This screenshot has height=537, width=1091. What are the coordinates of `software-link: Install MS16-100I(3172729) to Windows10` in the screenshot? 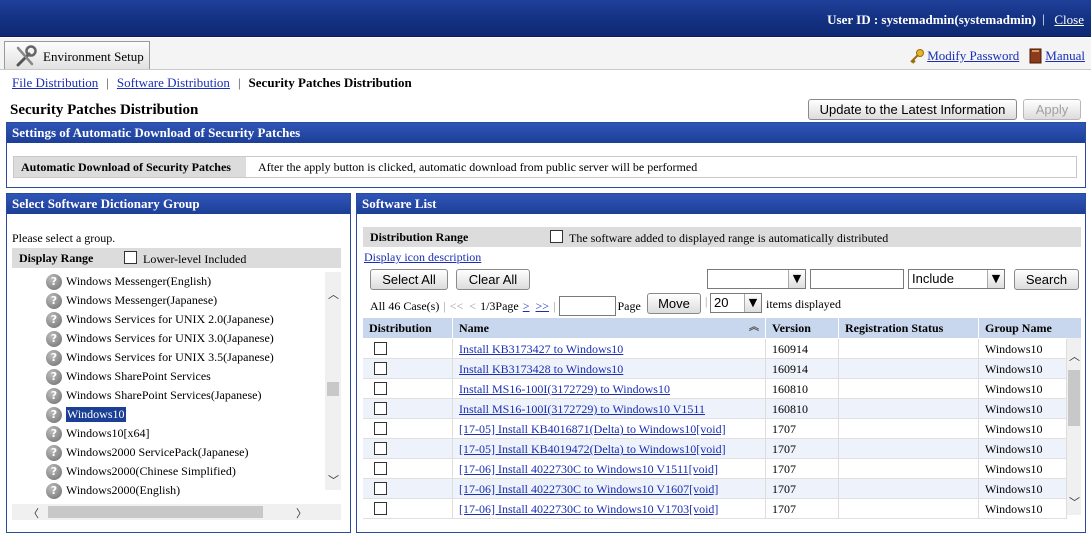 It's located at (564, 389).